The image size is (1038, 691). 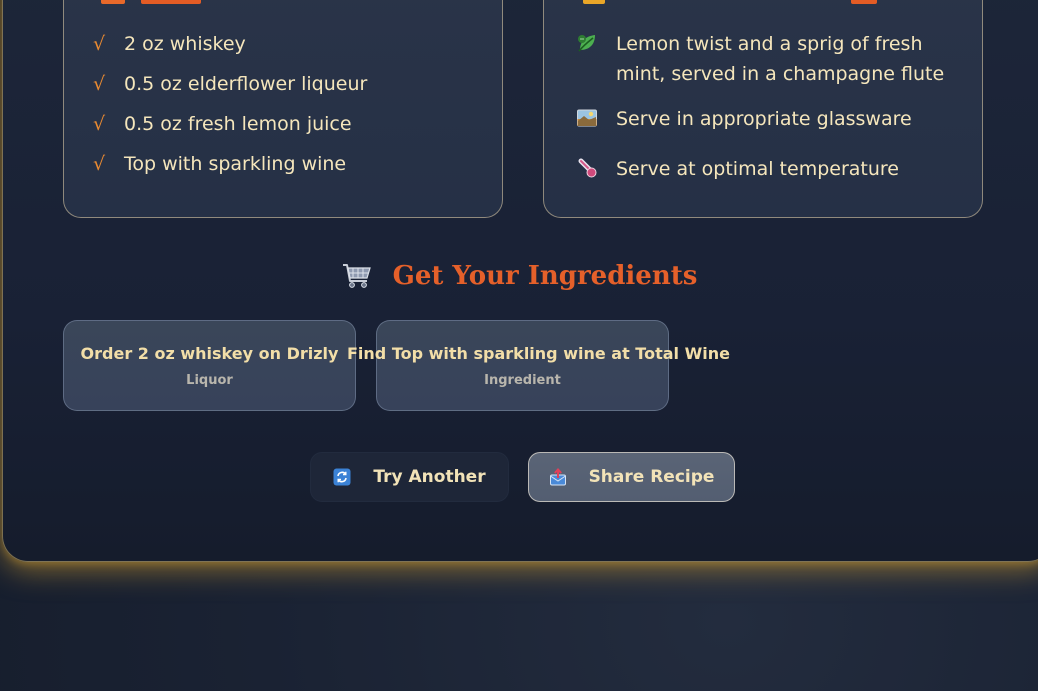 I want to click on ingredients-heading, so click(x=151, y=3).